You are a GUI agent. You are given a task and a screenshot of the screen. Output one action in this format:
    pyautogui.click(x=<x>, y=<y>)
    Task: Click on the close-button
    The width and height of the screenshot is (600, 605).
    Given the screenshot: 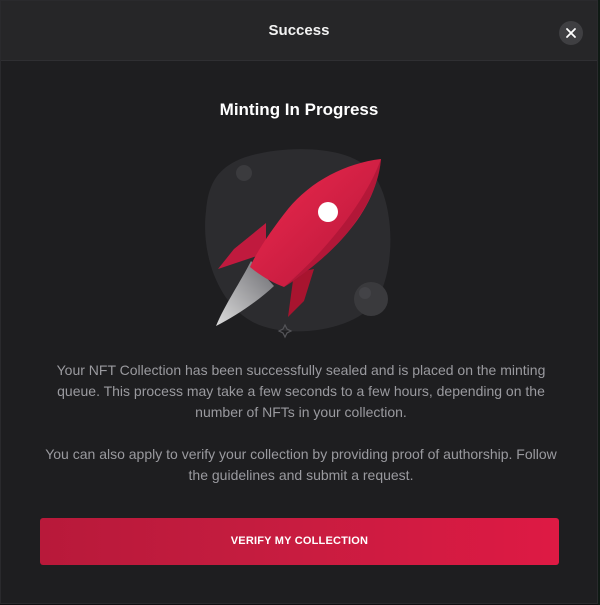 What is the action you would take?
    pyautogui.click(x=571, y=33)
    